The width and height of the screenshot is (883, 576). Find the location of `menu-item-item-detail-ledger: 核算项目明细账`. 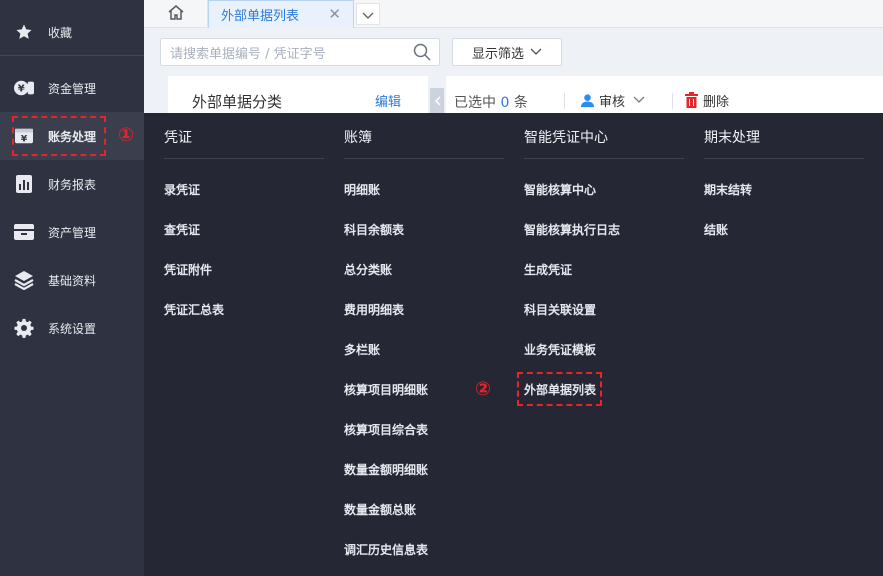

menu-item-item-detail-ledger: 核算项目明细账 is located at coordinates (386, 389).